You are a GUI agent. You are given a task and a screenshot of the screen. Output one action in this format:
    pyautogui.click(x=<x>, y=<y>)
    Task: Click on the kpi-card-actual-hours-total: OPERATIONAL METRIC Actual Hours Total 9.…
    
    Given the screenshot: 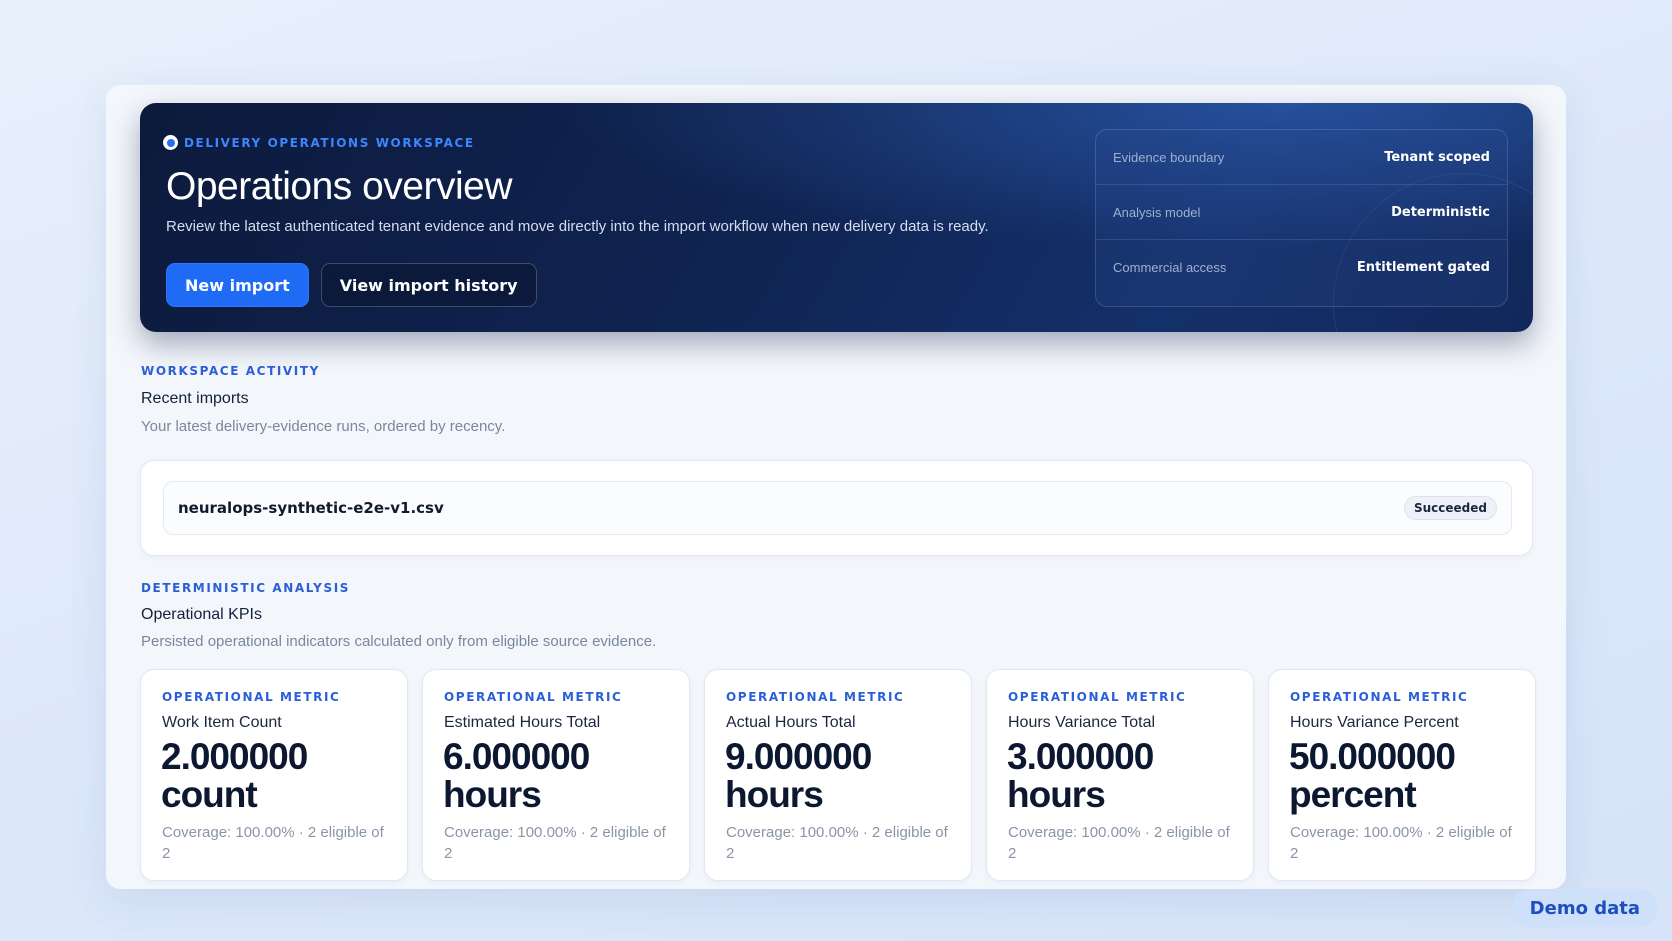 What is the action you would take?
    pyautogui.click(x=838, y=775)
    